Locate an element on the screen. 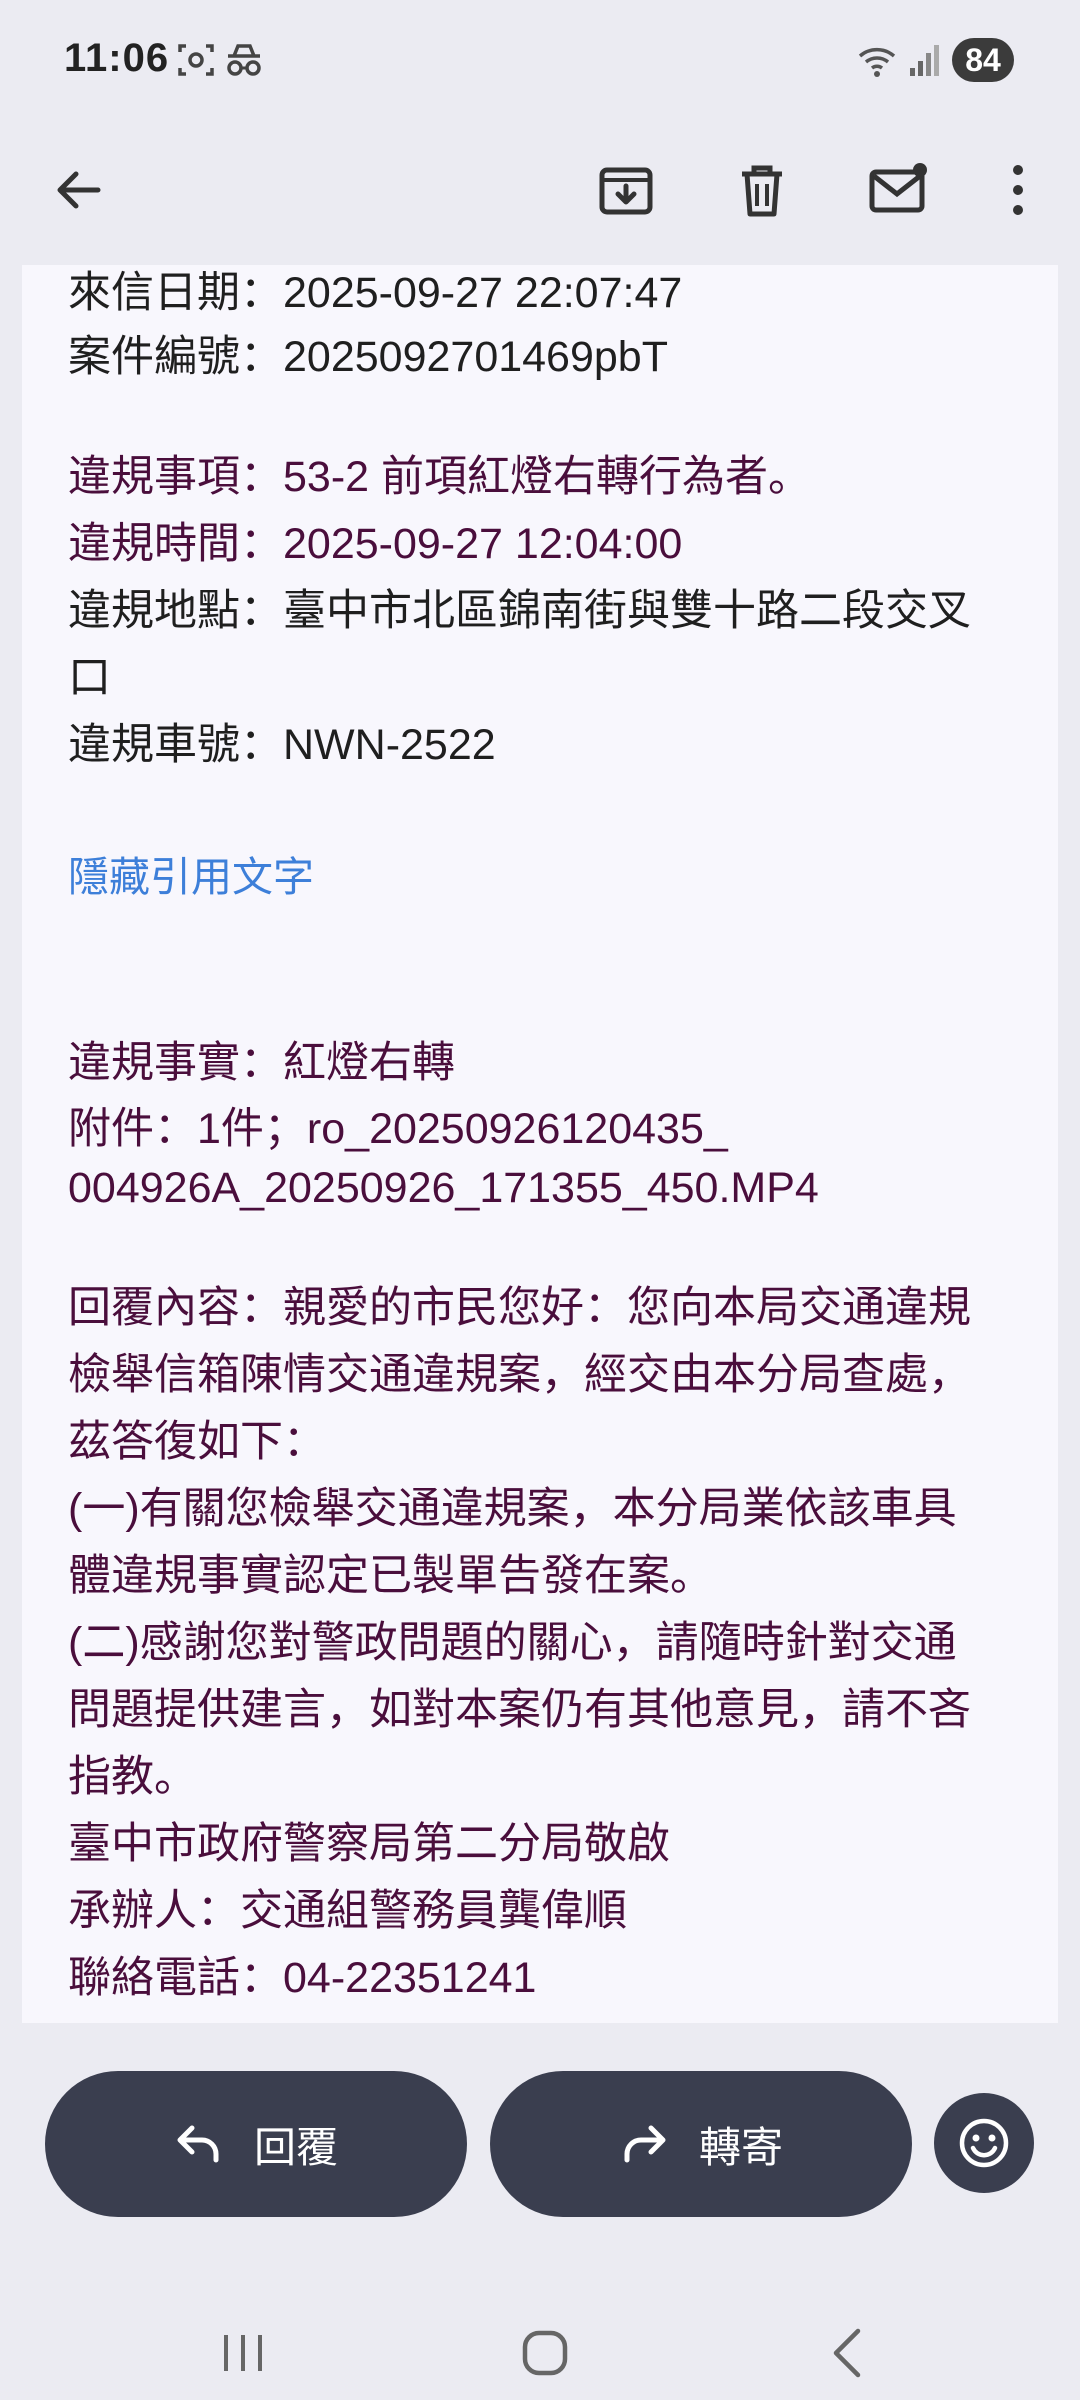 This screenshot has height=2400, width=1080. reply-label: 回覆 is located at coordinates (295, 2147).